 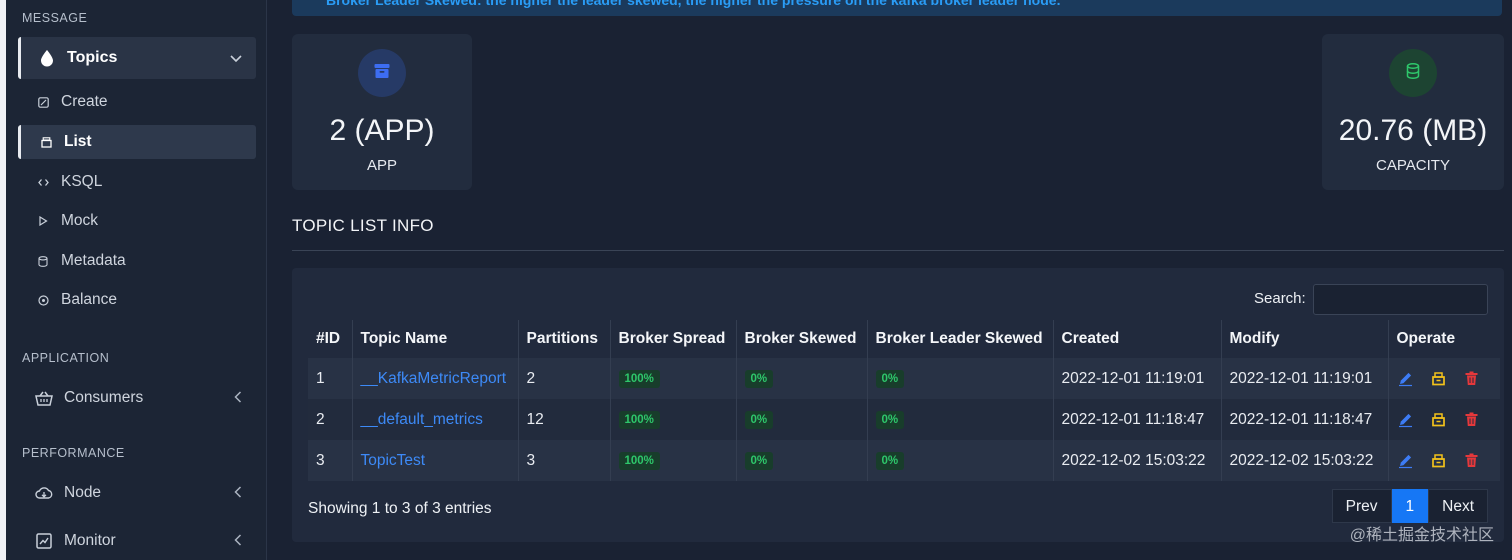 I want to click on sidebar-item-label: Balance, so click(x=89, y=299).